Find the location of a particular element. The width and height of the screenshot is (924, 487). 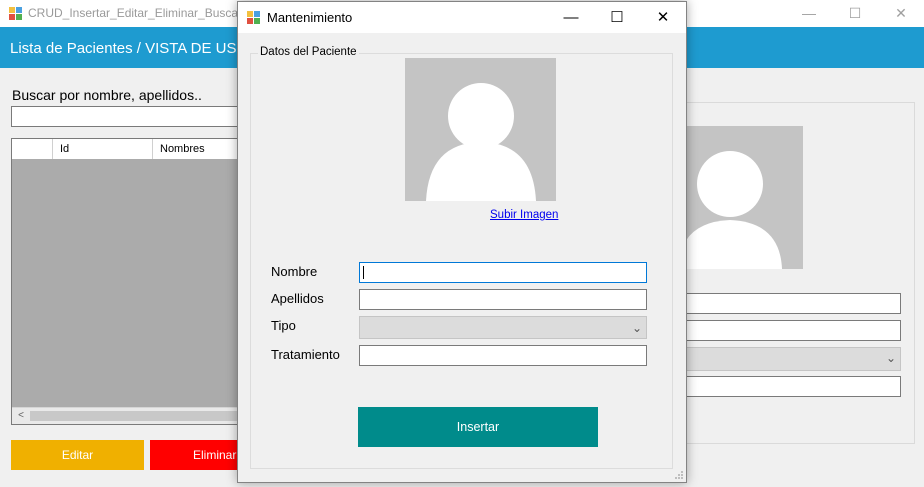

upload-image-link: Subir Imagen is located at coordinates (524, 215).